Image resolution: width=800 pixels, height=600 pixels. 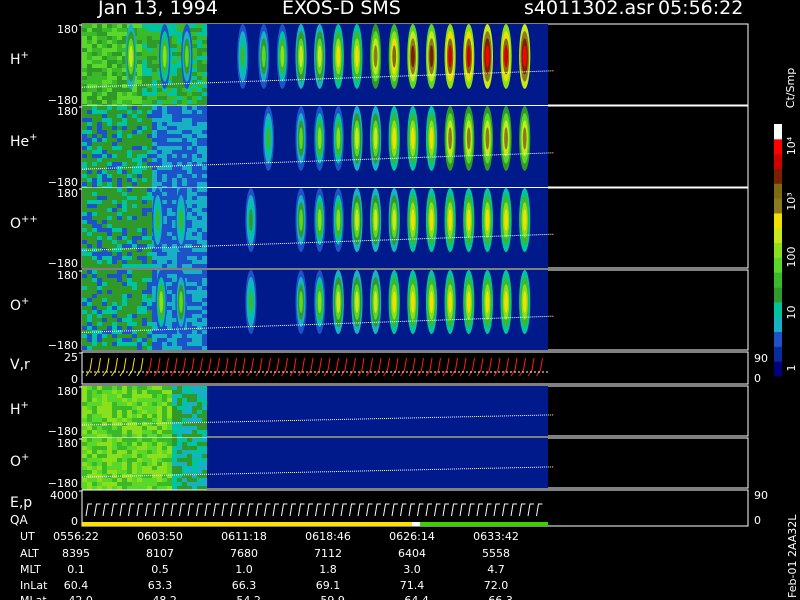 I want to click on colorbar-swatch, so click(x=778, y=176).